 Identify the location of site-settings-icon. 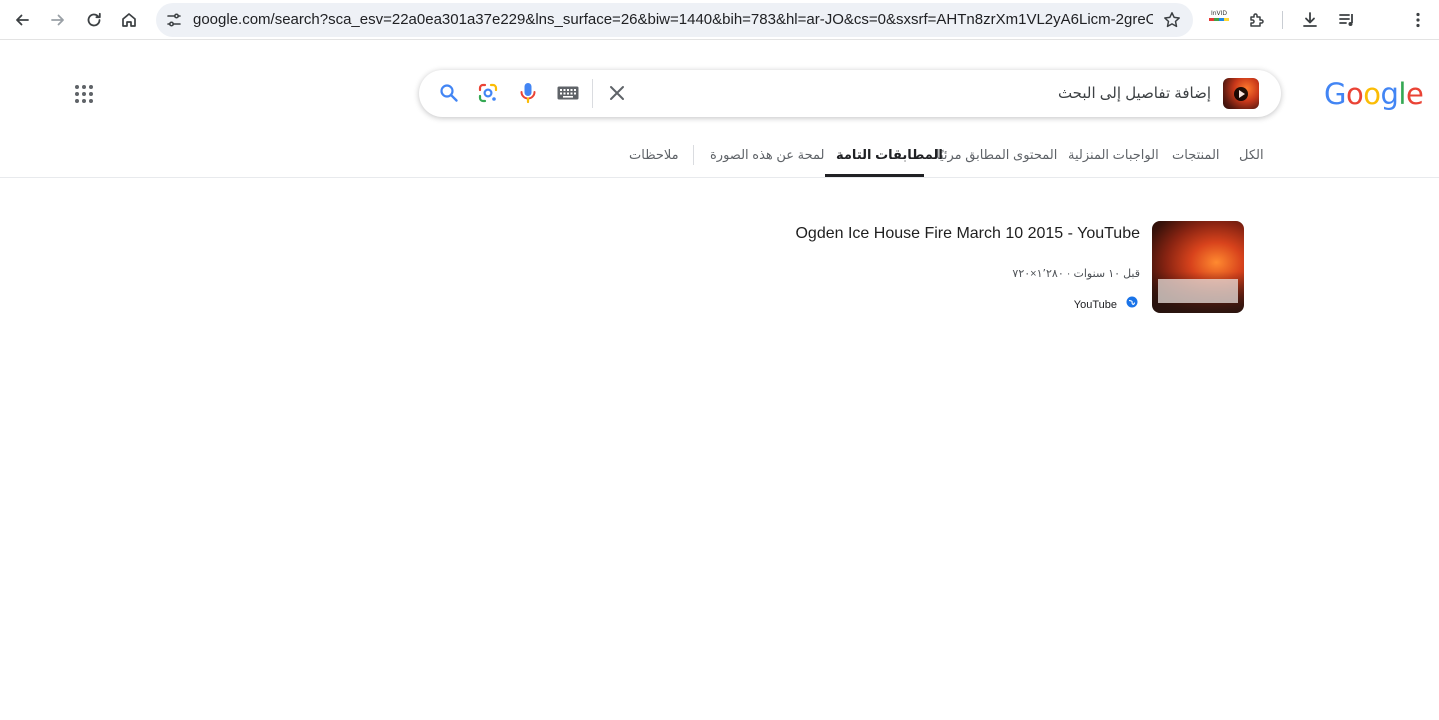
(174, 20).